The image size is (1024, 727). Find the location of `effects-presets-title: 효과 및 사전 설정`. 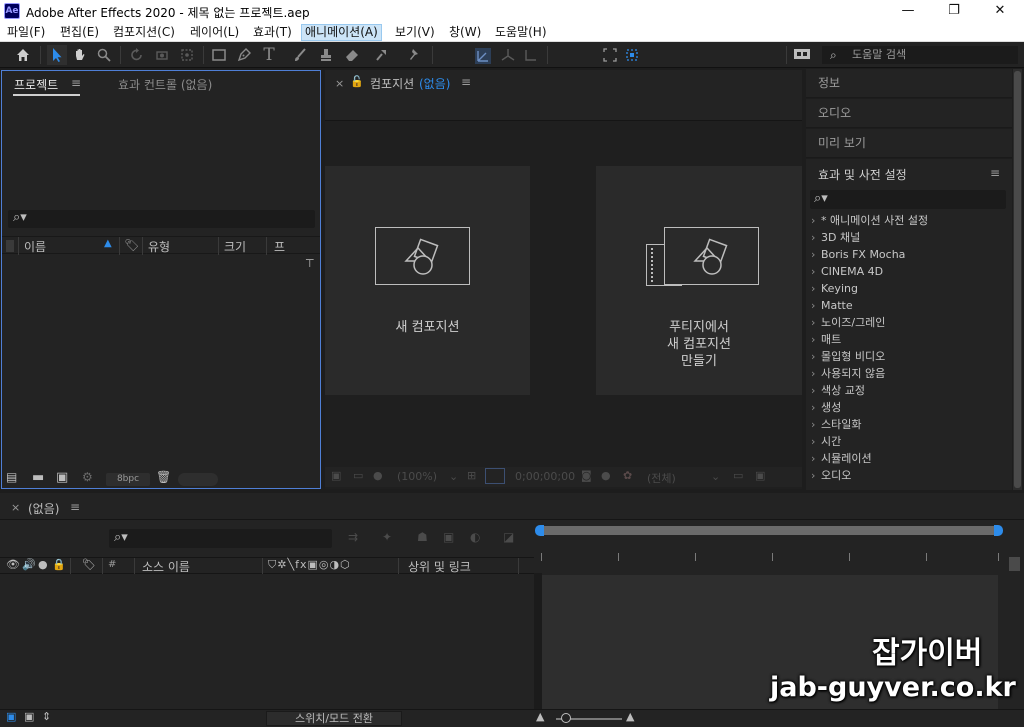

effects-presets-title: 효과 및 사전 설정 is located at coordinates (862, 174).